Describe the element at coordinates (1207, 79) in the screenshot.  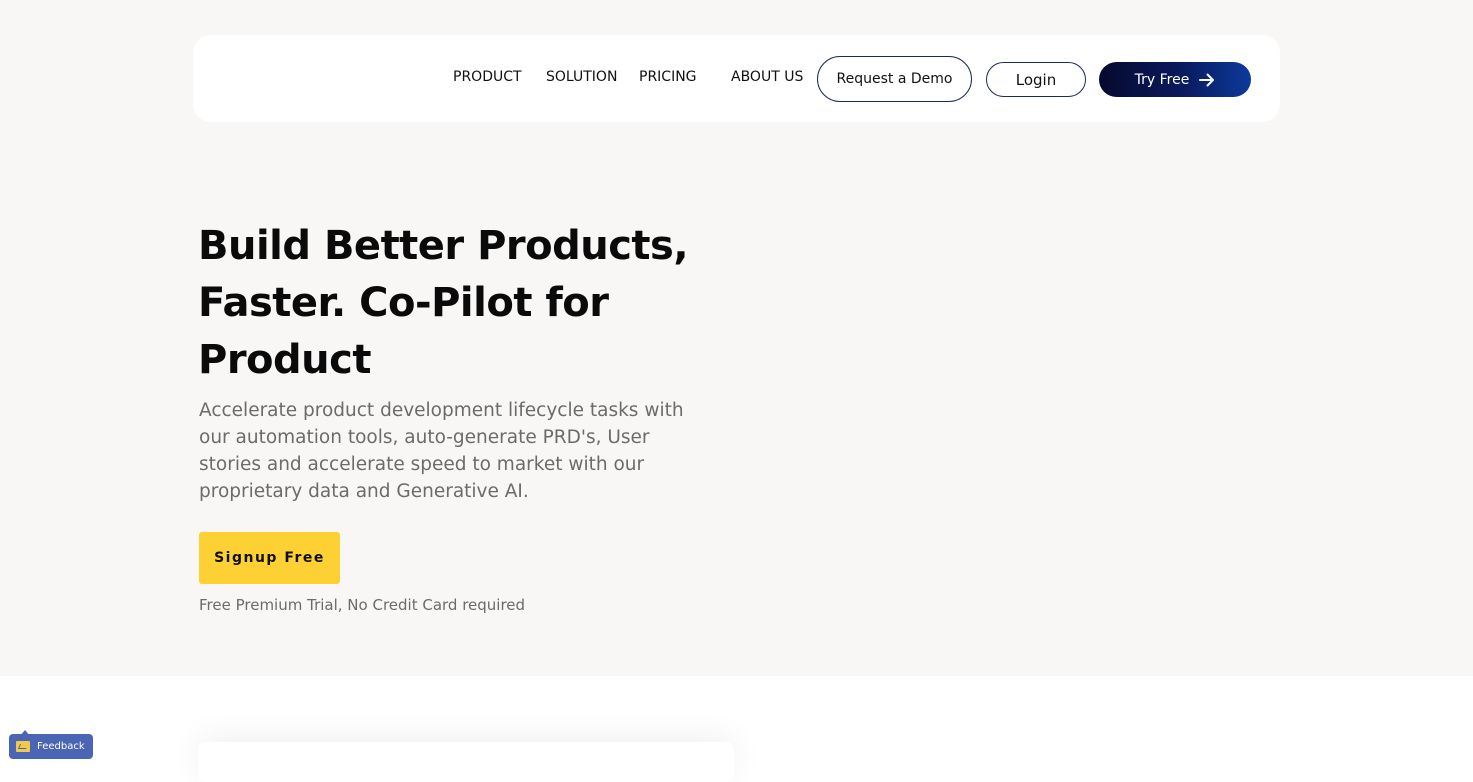
I see `arrow-right-icon` at that location.